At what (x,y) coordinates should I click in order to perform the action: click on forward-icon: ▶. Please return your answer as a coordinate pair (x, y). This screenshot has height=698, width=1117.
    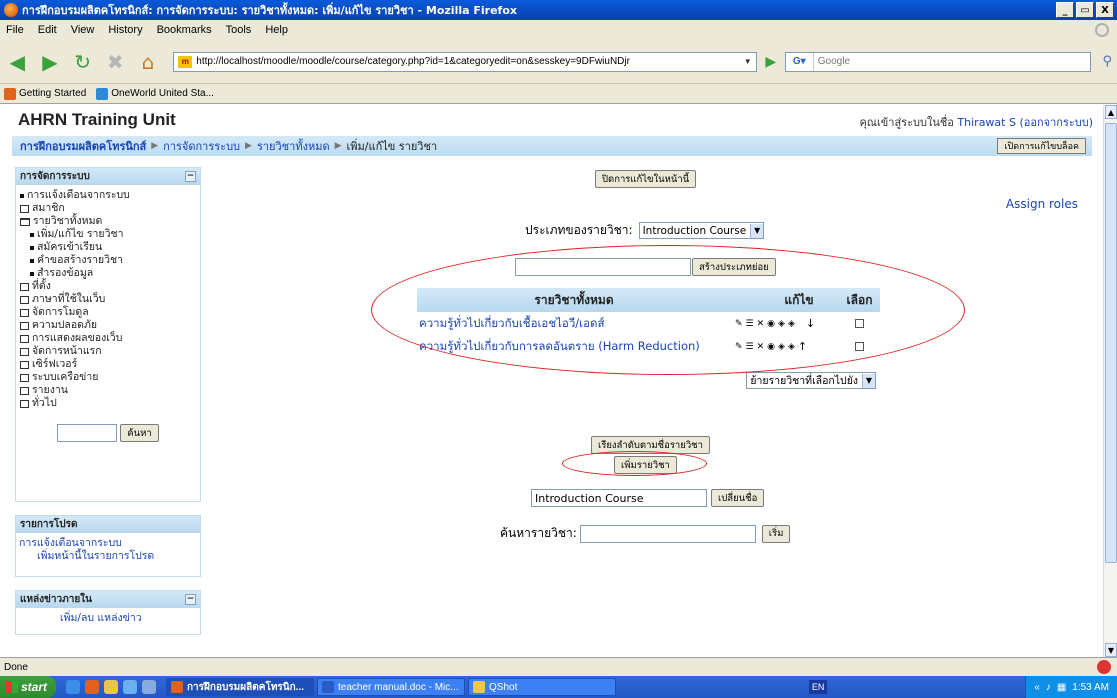
    Looking at the image, I should click on (50, 62).